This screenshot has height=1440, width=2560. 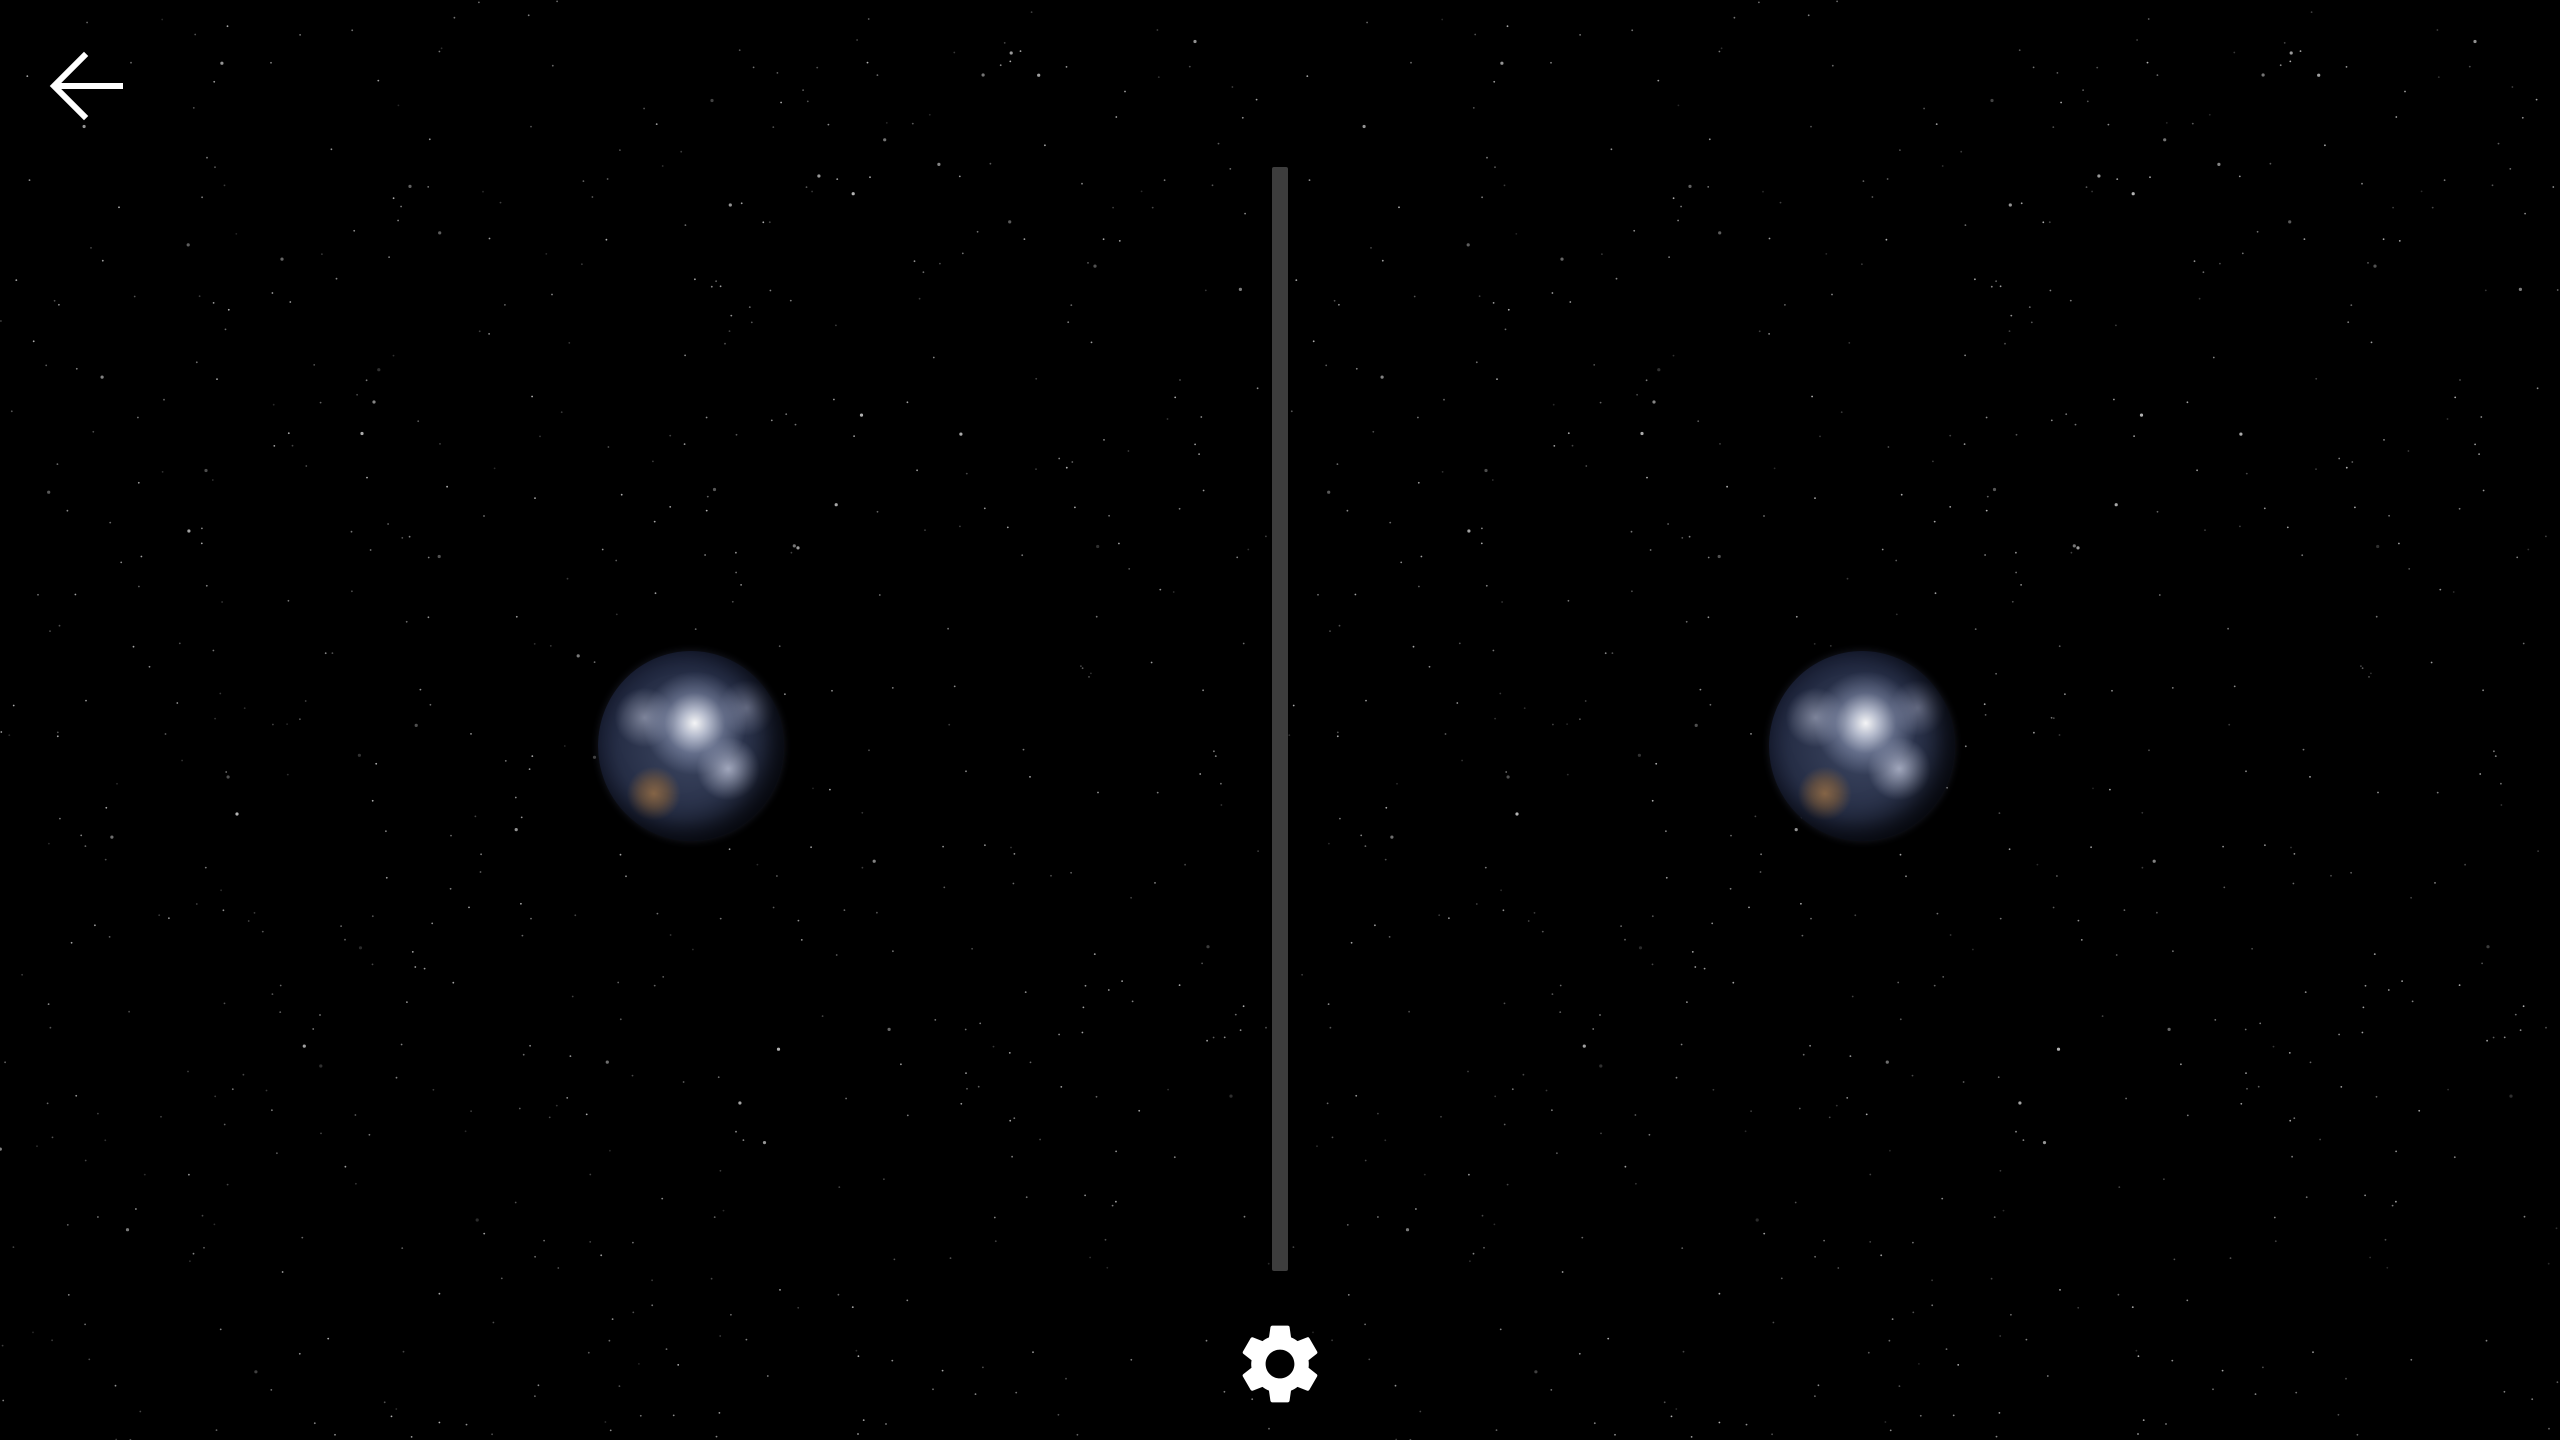 I want to click on back-button, so click(x=86, y=86).